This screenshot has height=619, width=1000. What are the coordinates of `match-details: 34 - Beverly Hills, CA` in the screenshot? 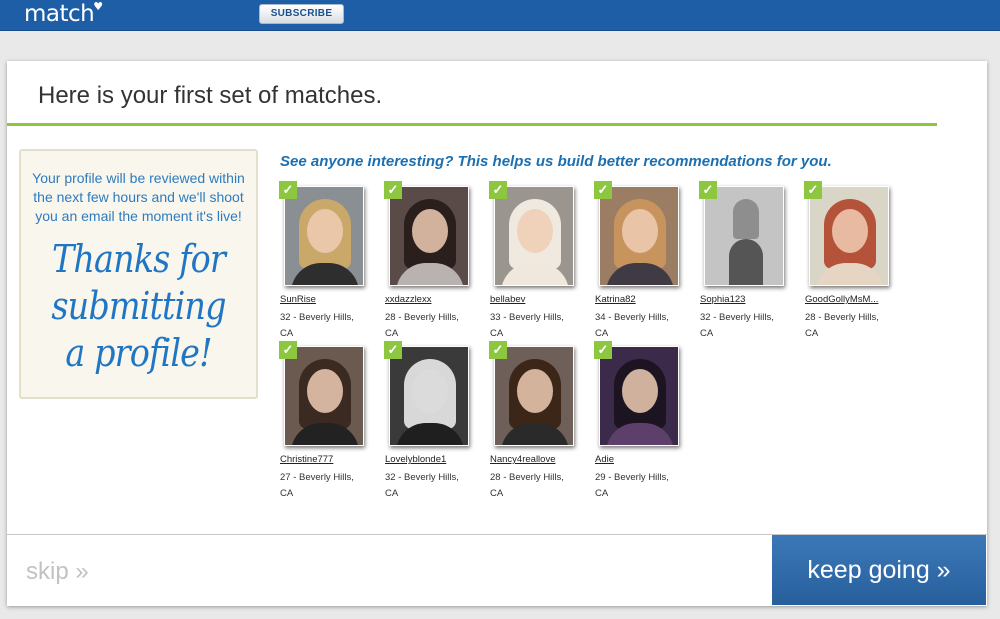 It's located at (632, 325).